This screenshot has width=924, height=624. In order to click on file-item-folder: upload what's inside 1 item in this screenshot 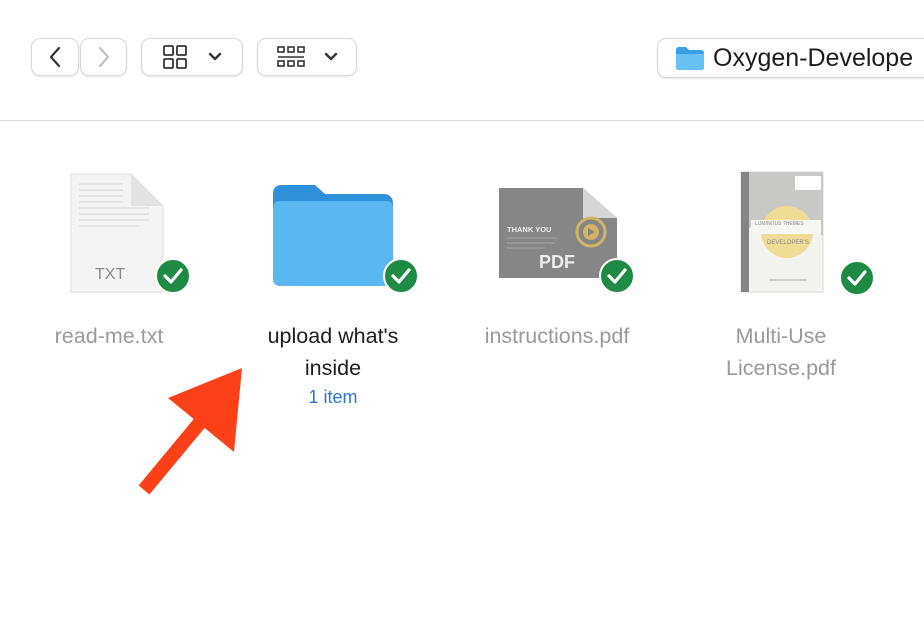, I will do `click(333, 290)`.